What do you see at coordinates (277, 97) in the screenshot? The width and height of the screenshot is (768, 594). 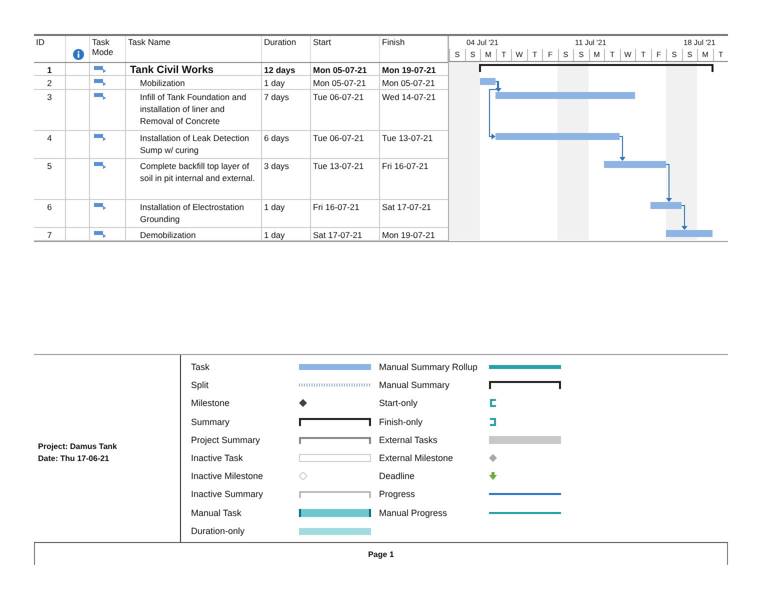 I see `duration-cell: 7 days` at bounding box center [277, 97].